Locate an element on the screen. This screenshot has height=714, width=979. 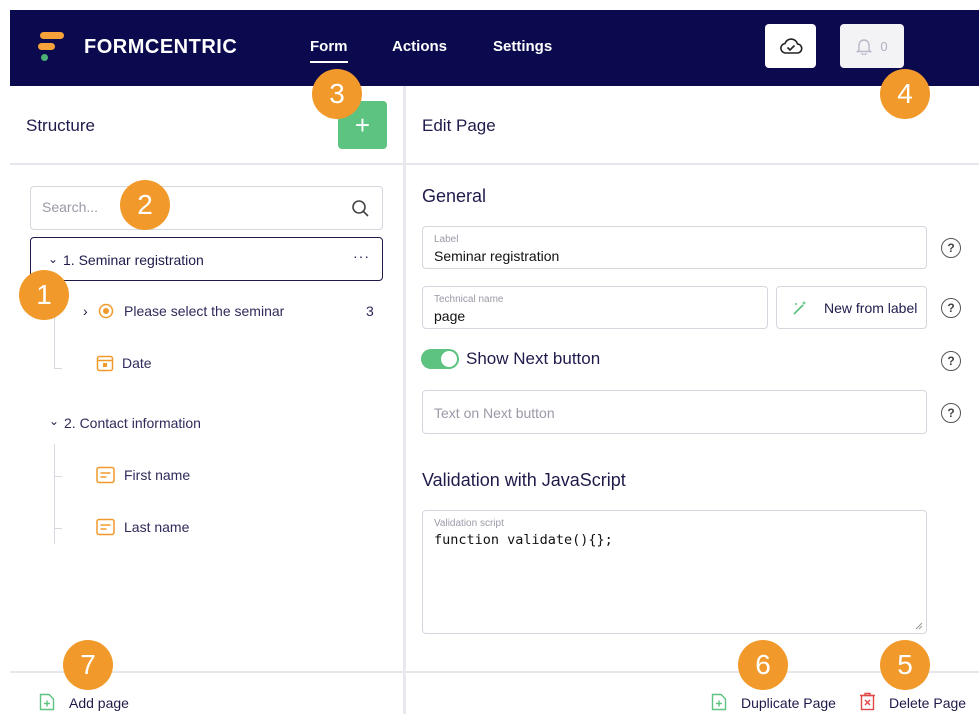
calendar-icon is located at coordinates (105, 363).